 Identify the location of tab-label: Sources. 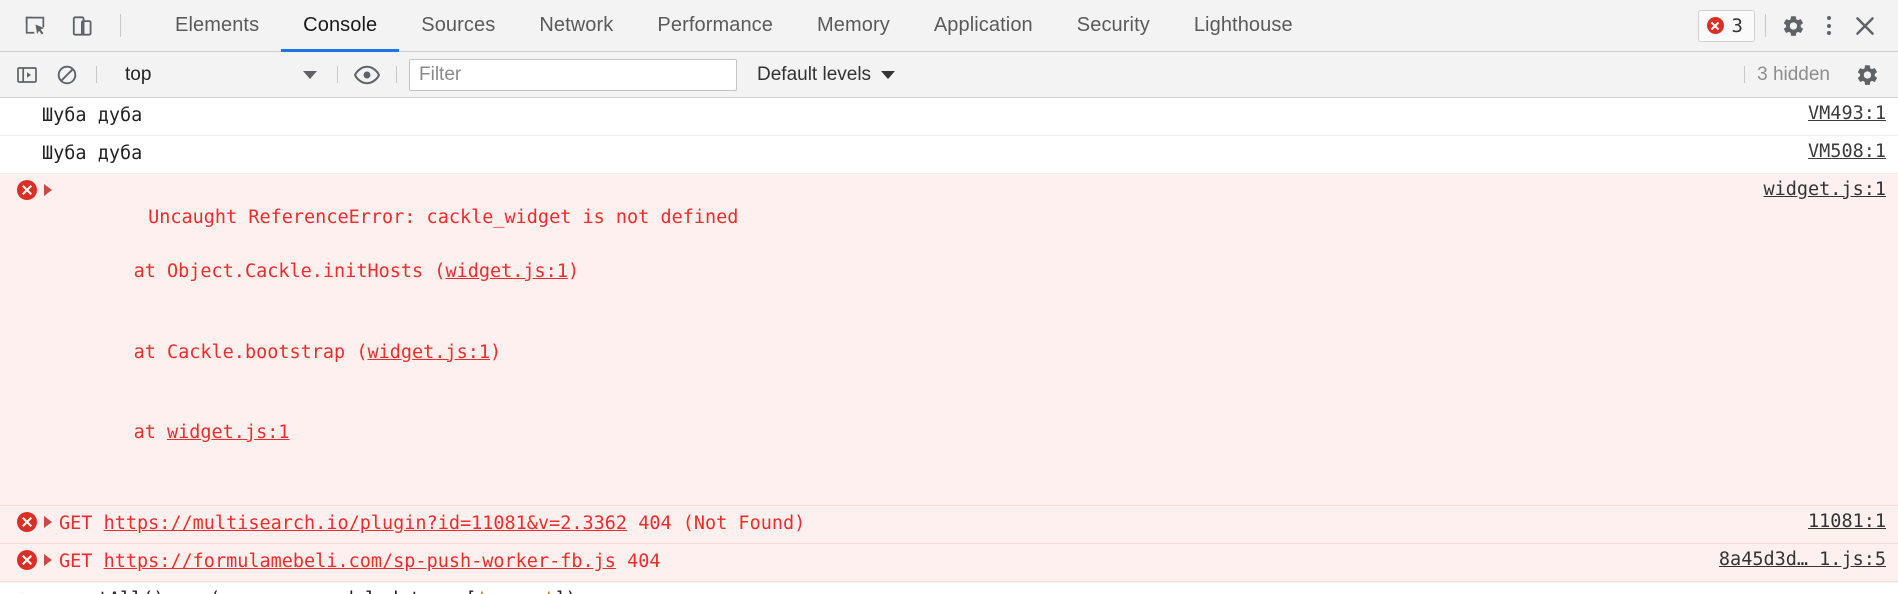
(458, 25).